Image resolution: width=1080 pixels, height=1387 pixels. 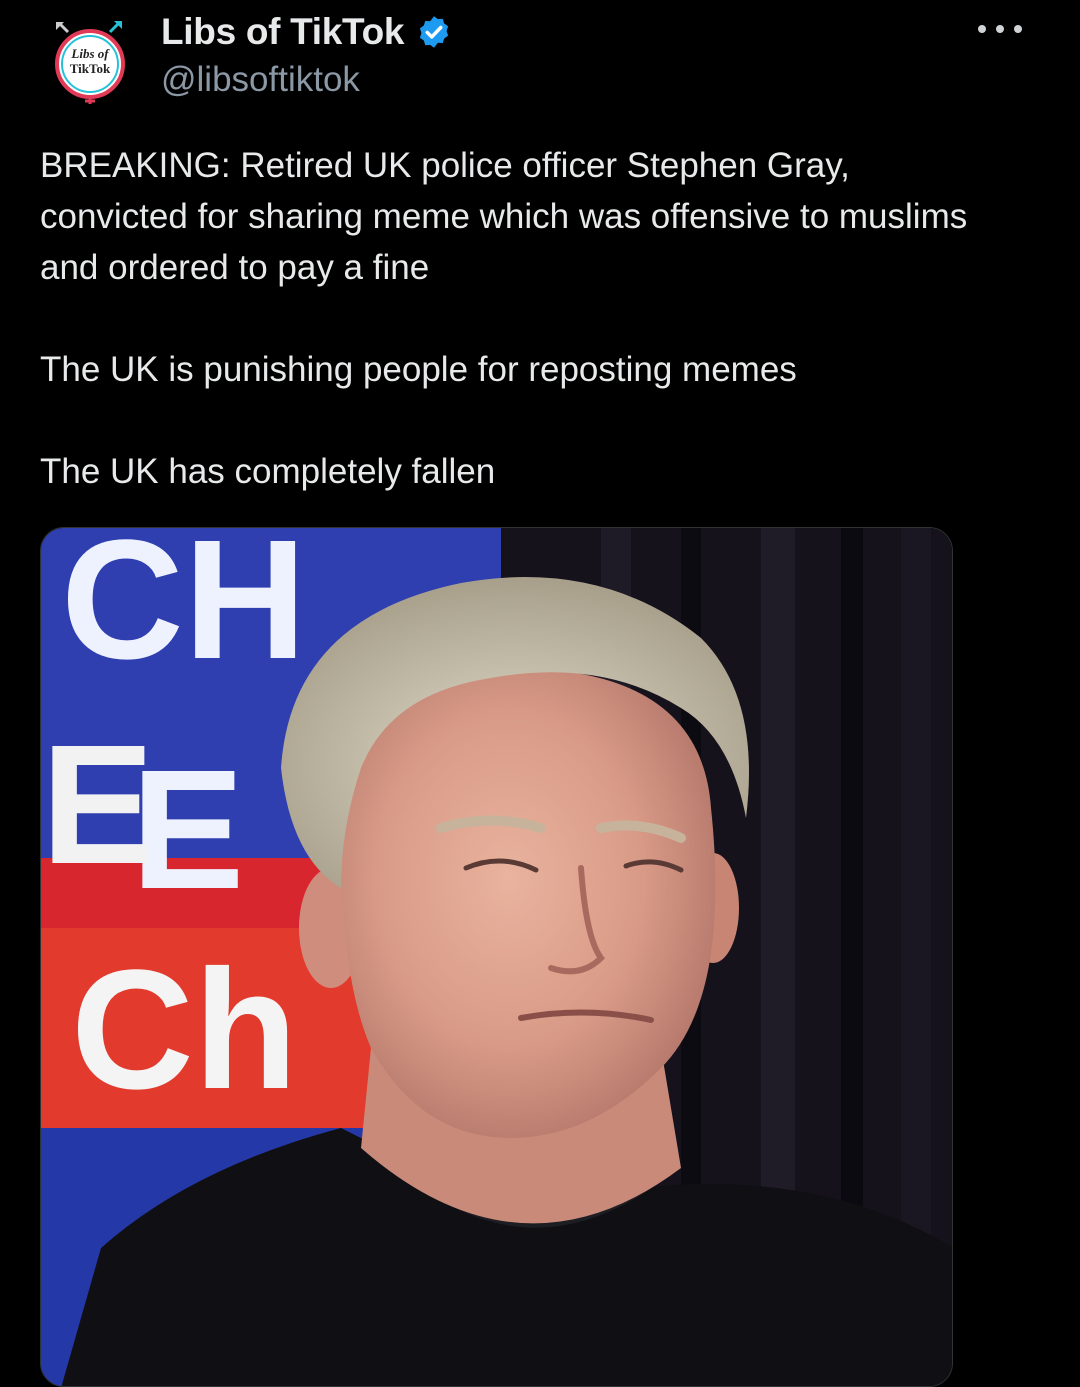 I want to click on svg-text: E, so click(x=97, y=805).